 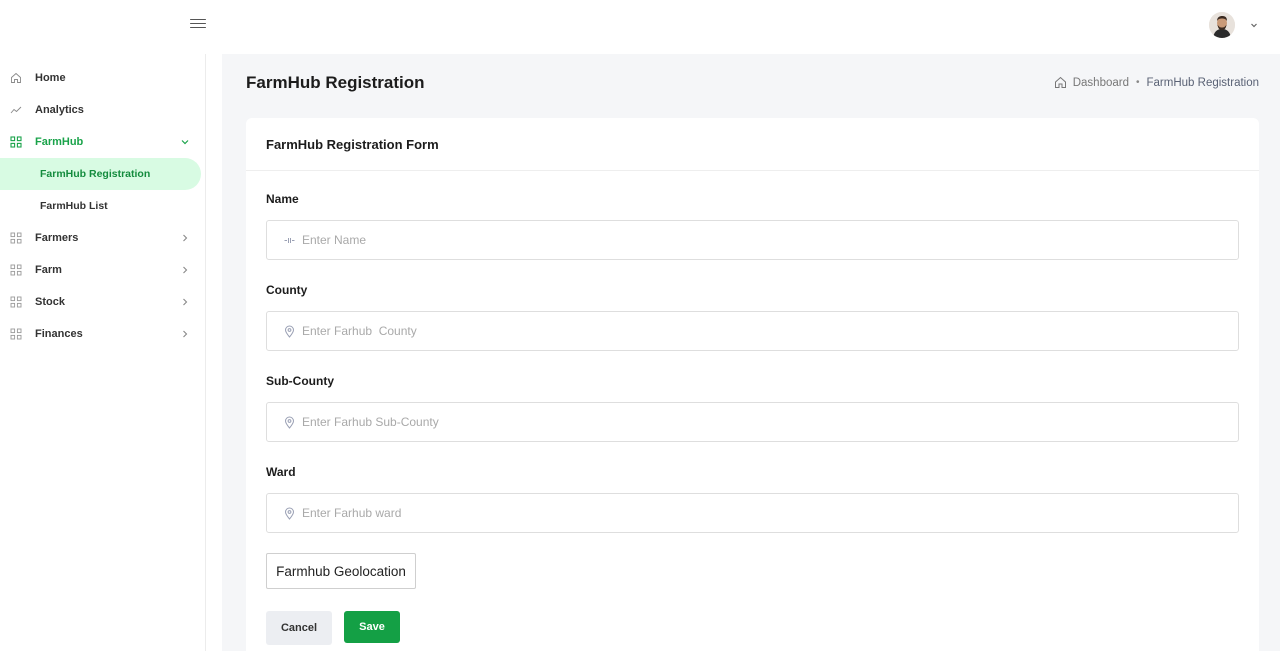 What do you see at coordinates (100, 78) in the screenshot?
I see `sidebar-item-home: Home` at bounding box center [100, 78].